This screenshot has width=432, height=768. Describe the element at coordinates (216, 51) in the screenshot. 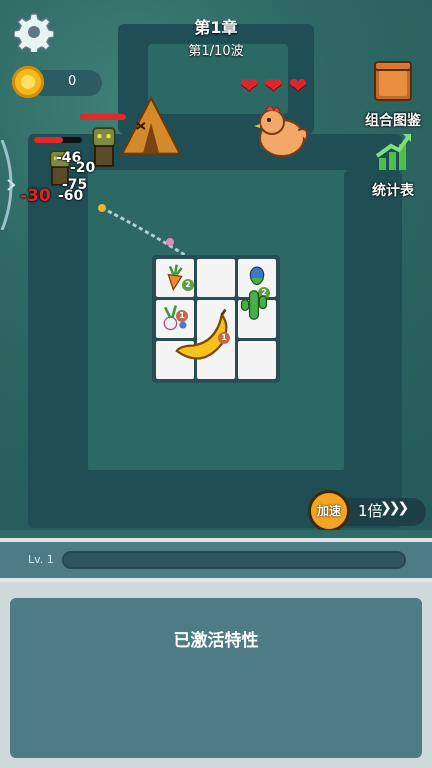

I see `wave-counter: 第1/10波` at that location.